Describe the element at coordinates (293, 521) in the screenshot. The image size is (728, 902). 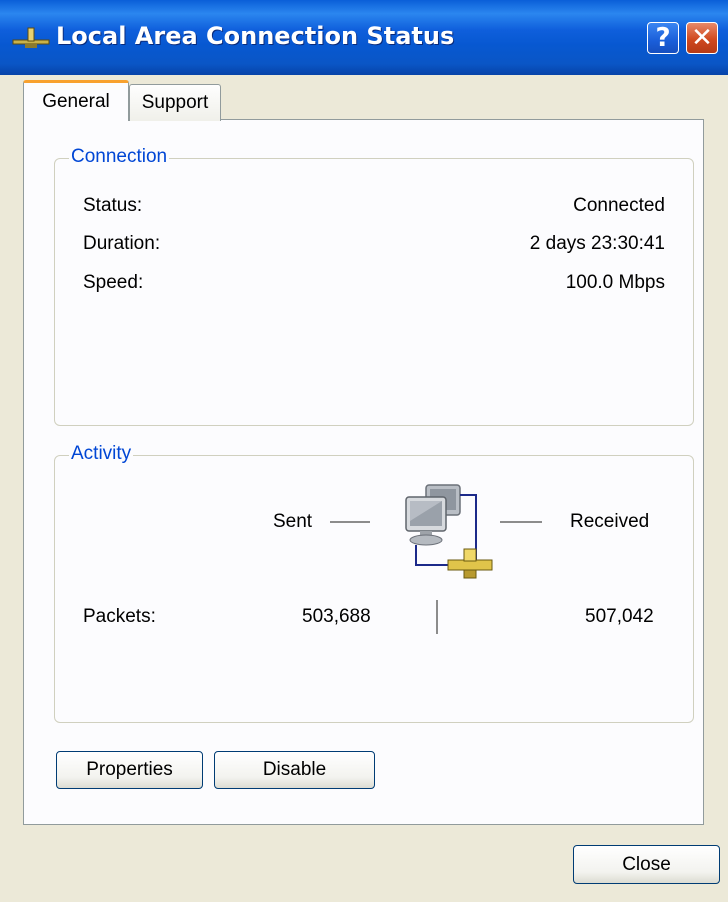
I see `sent-label: Sent` at that location.